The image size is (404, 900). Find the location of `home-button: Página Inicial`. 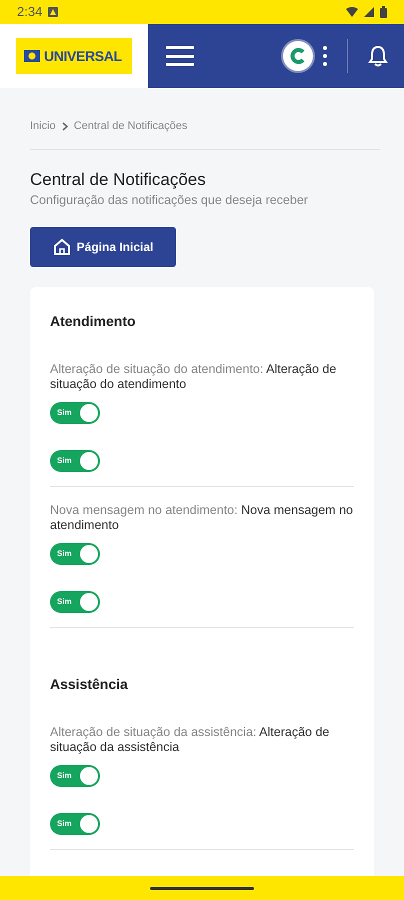

home-button: Página Inicial is located at coordinates (103, 247).